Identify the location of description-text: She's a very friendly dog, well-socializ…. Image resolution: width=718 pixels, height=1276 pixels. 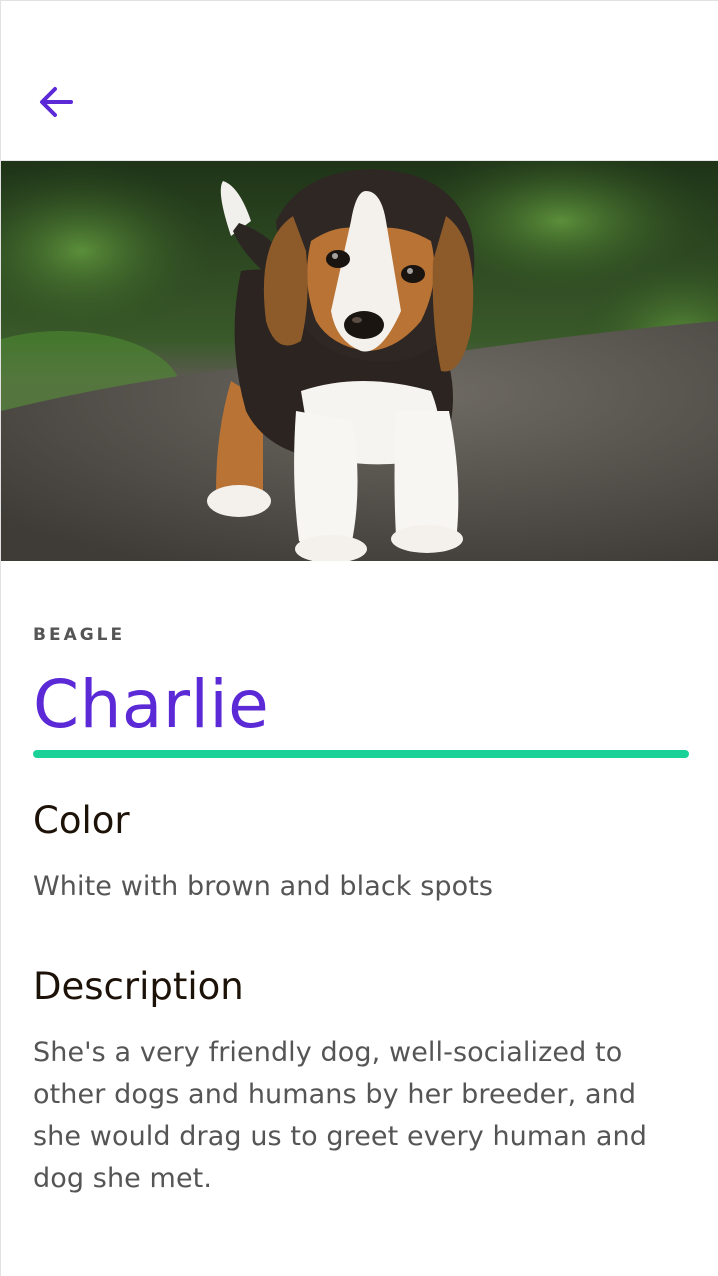
(340, 1115).